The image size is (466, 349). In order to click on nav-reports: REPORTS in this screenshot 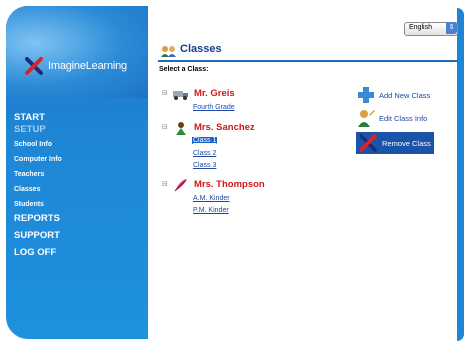, I will do `click(38, 219)`.